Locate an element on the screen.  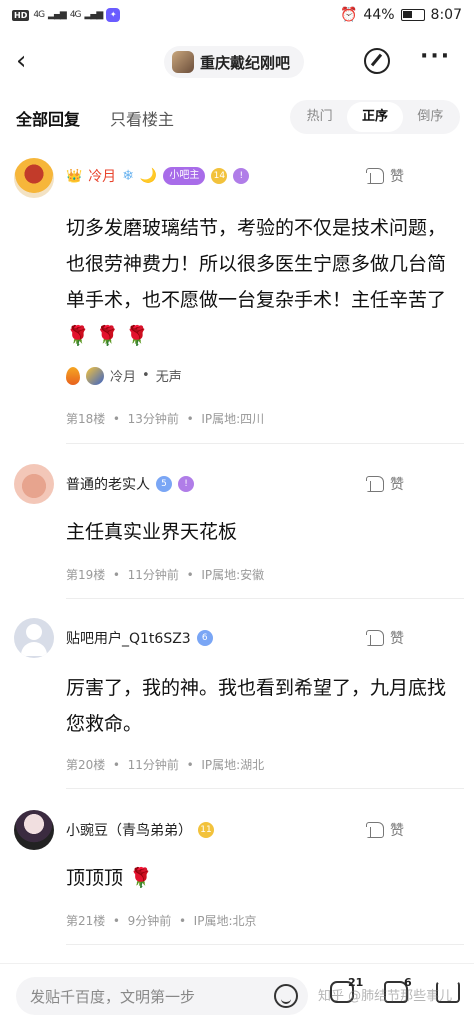
user-row: 贴吧用户_Q1t6SZ3 6 is located at coordinates (139, 638).